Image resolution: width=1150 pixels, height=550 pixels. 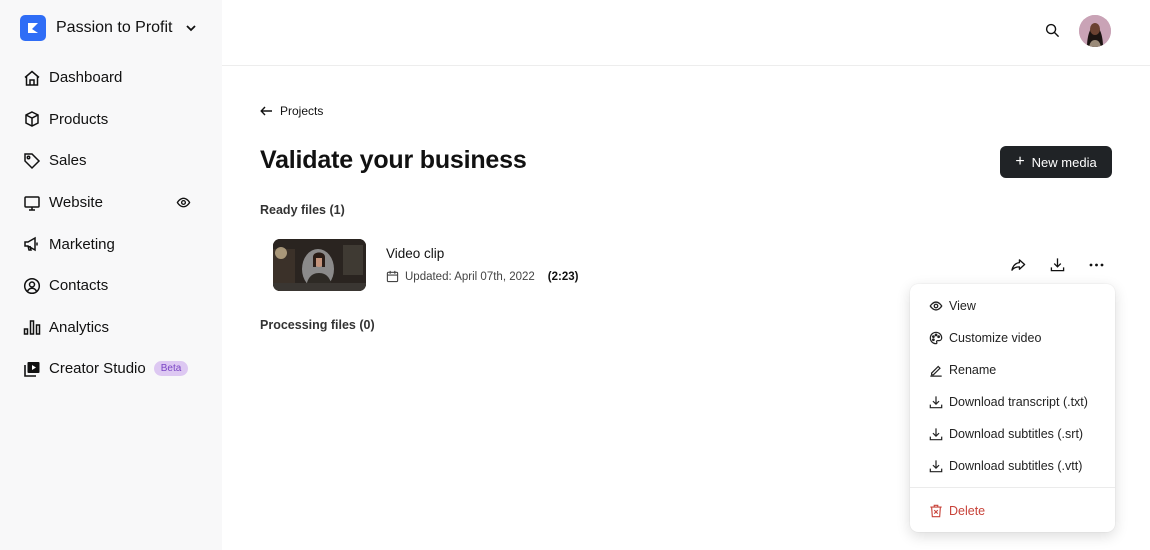 I want to click on new-media-label: New media, so click(x=1064, y=162).